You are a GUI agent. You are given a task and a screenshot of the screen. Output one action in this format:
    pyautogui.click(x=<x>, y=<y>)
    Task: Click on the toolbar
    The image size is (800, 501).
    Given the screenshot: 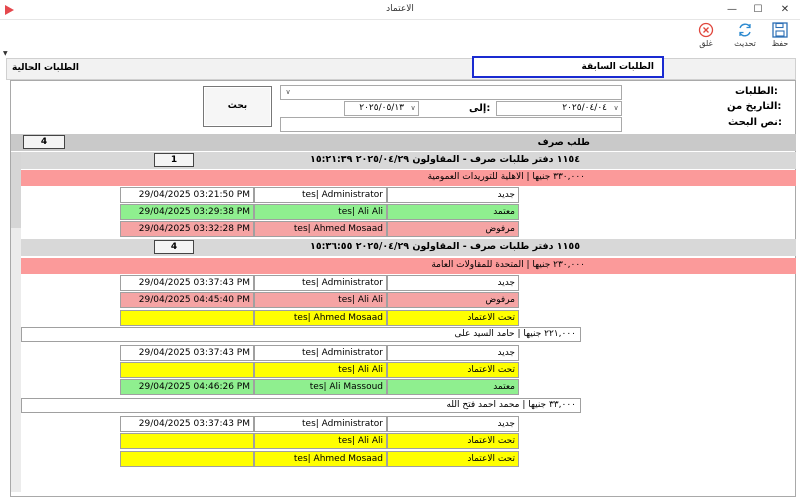 What is the action you would take?
    pyautogui.click(x=400, y=38)
    